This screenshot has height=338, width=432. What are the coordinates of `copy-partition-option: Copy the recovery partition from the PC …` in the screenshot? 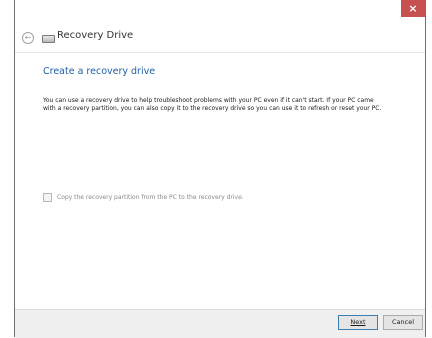 It's located at (143, 197).